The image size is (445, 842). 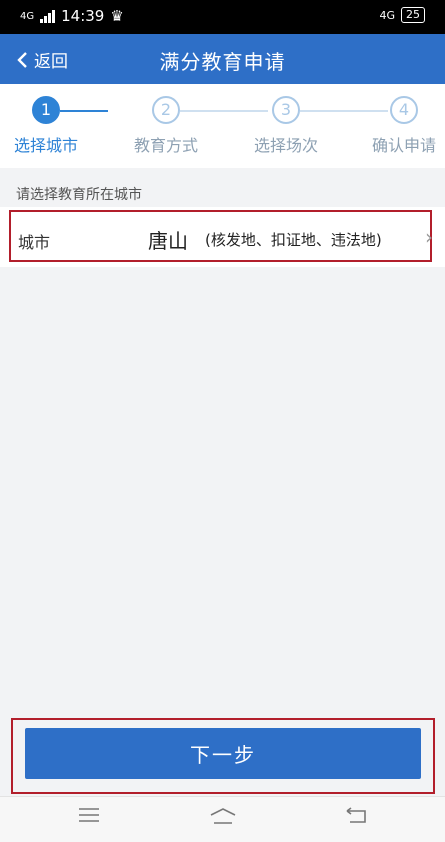 I want to click on step-4: 4 确认申请, so click(x=399, y=126).